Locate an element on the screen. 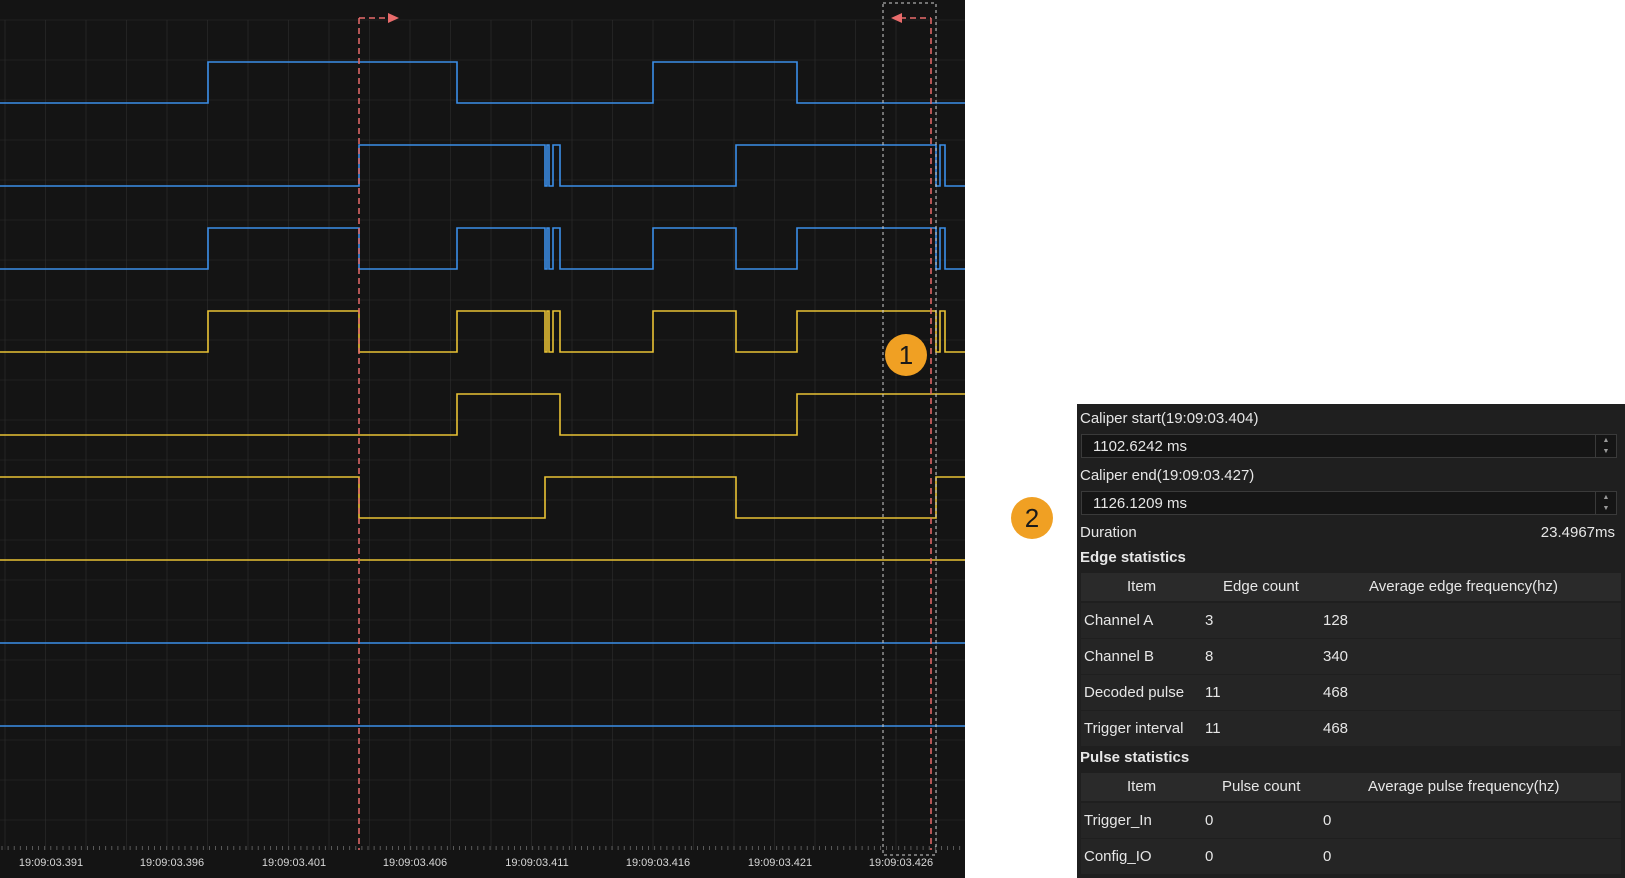 The width and height of the screenshot is (1625, 878). caliper-end-selection-box is located at coordinates (909, 429).